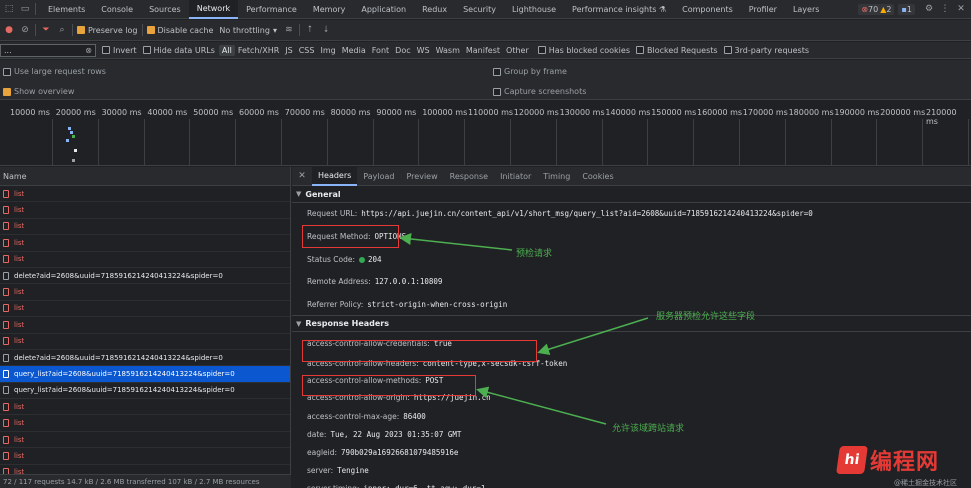 This screenshot has width=971, height=488. Describe the element at coordinates (88, 50) in the screenshot. I see `clear-filter-icon: ⊗` at that location.